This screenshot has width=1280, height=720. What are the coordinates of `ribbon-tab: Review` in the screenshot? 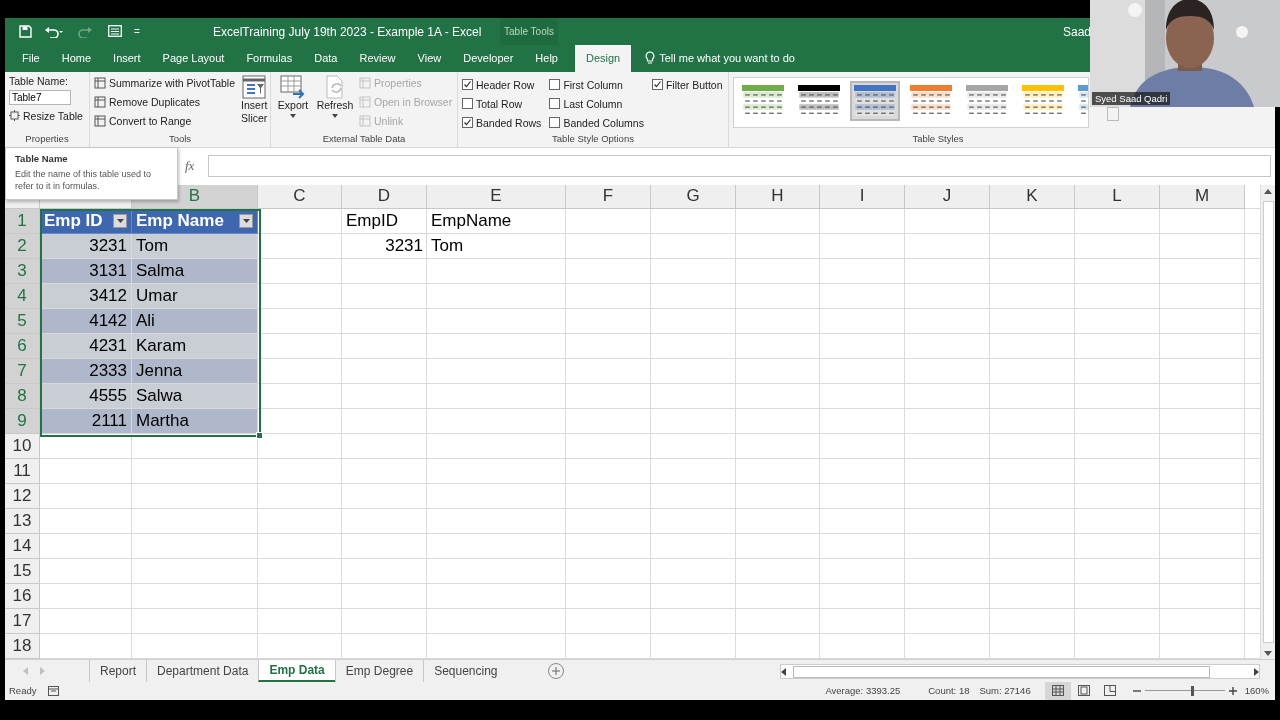 It's located at (377, 58).